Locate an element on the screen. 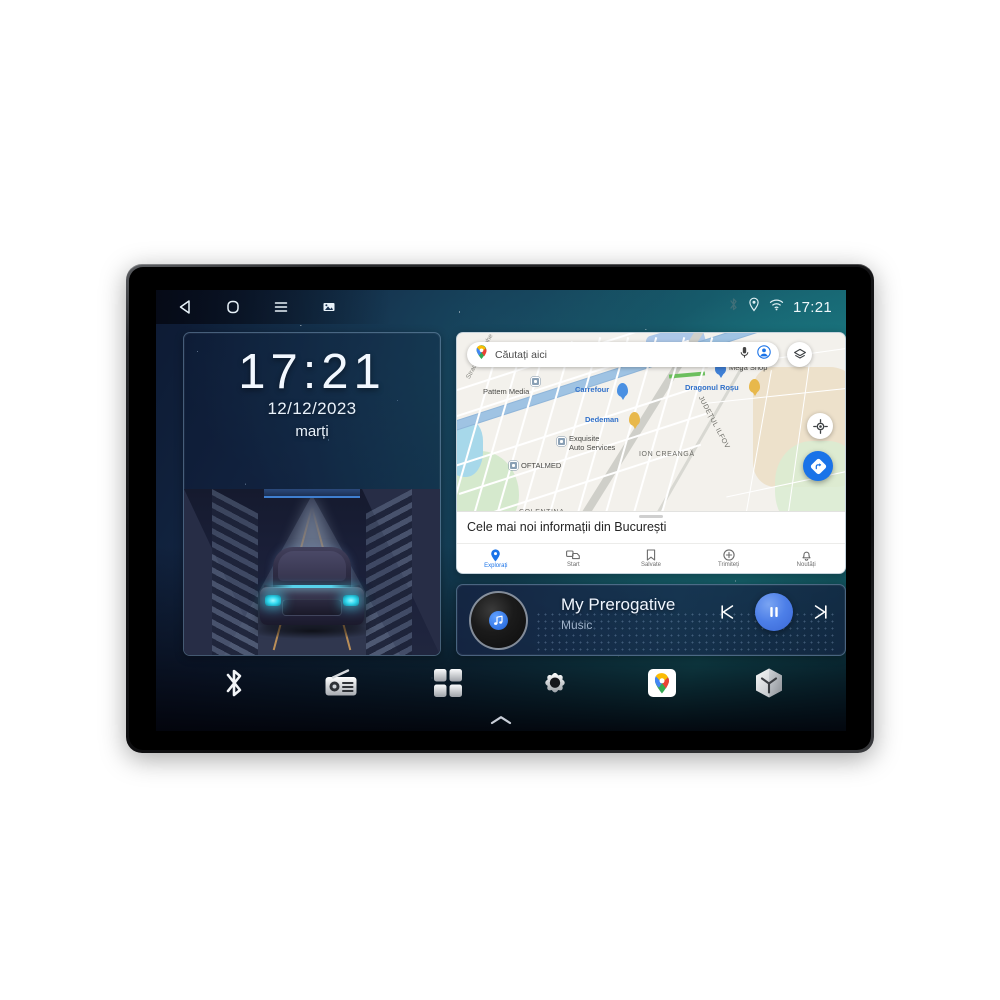 This screenshot has width=1000, height=1000. my-location-button is located at coordinates (820, 426).